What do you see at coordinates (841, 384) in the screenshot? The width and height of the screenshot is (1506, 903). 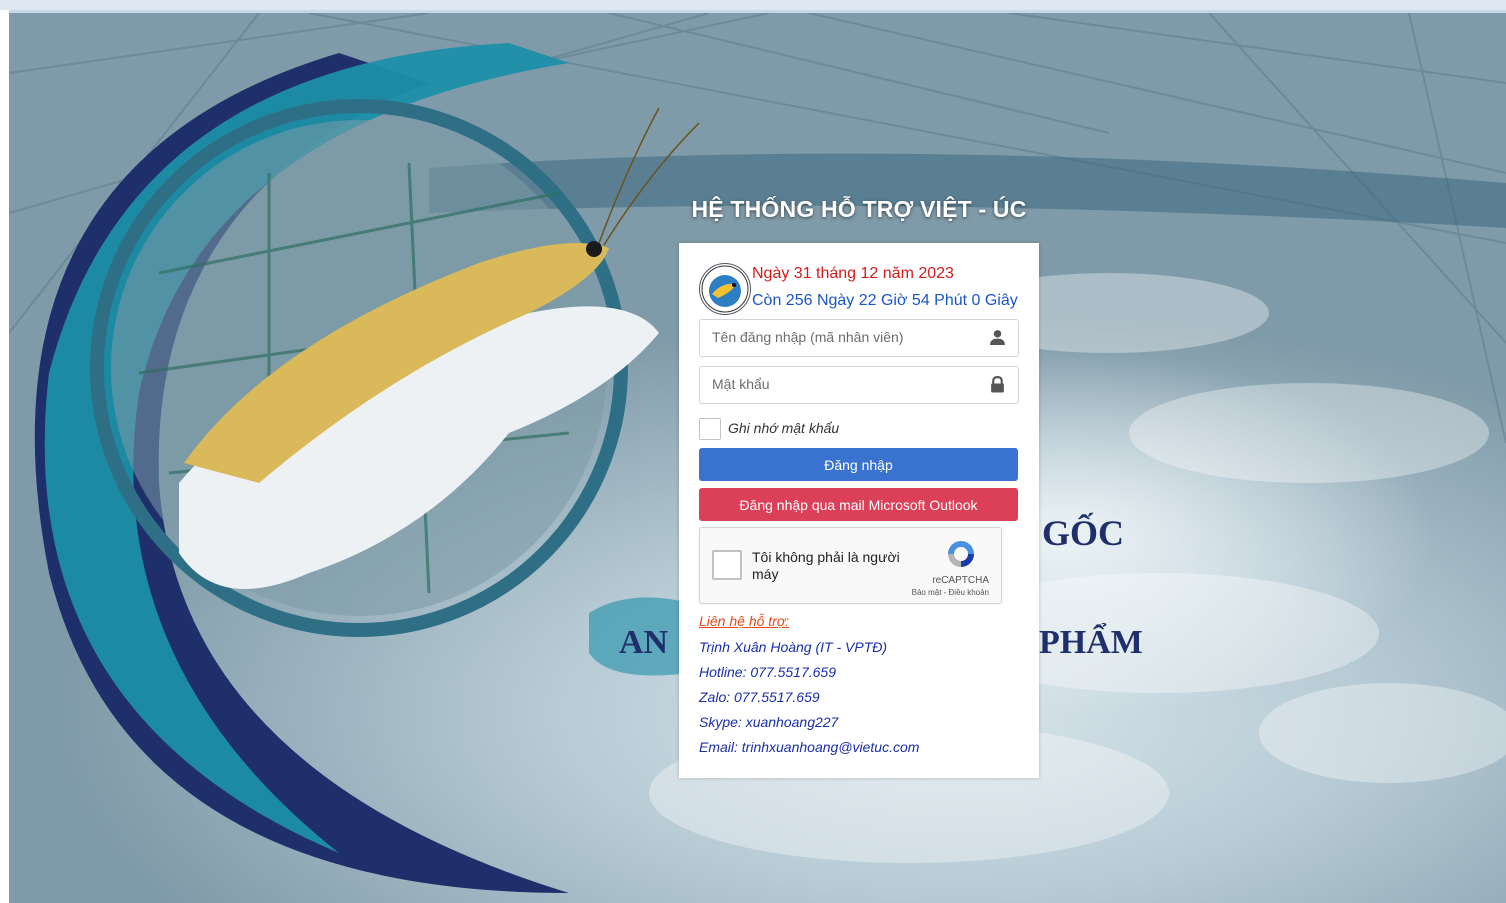 I see `password-input` at bounding box center [841, 384].